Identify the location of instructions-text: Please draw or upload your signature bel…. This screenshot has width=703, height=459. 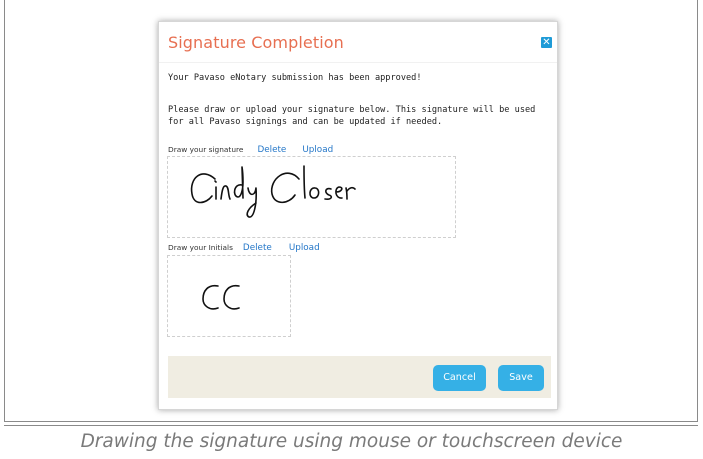
(352, 116).